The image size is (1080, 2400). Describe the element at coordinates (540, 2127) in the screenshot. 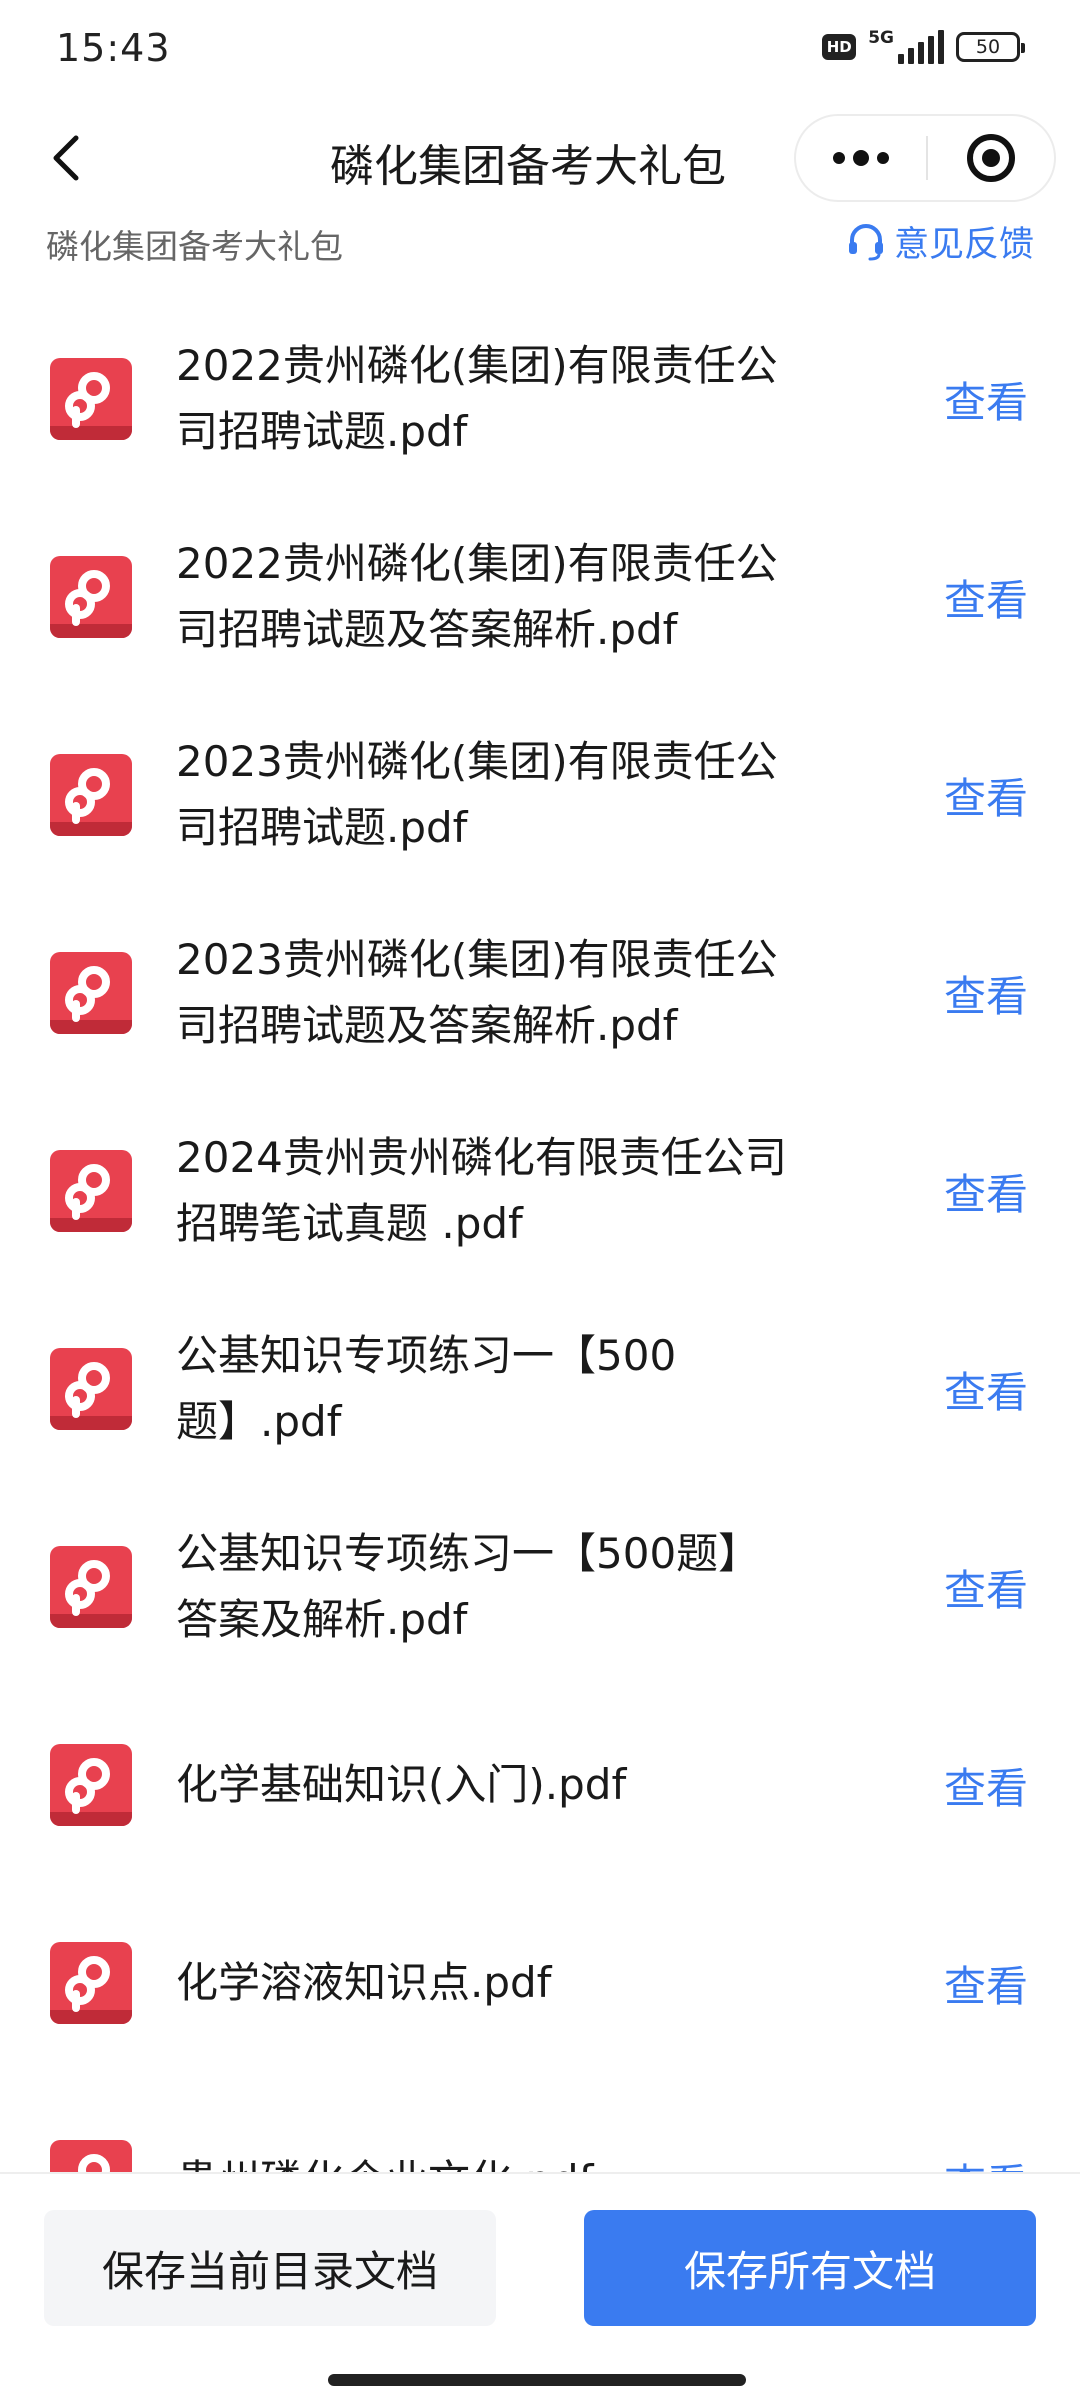

I see `file-list-item: 贵州磷化企业文化.pdf 查看` at that location.